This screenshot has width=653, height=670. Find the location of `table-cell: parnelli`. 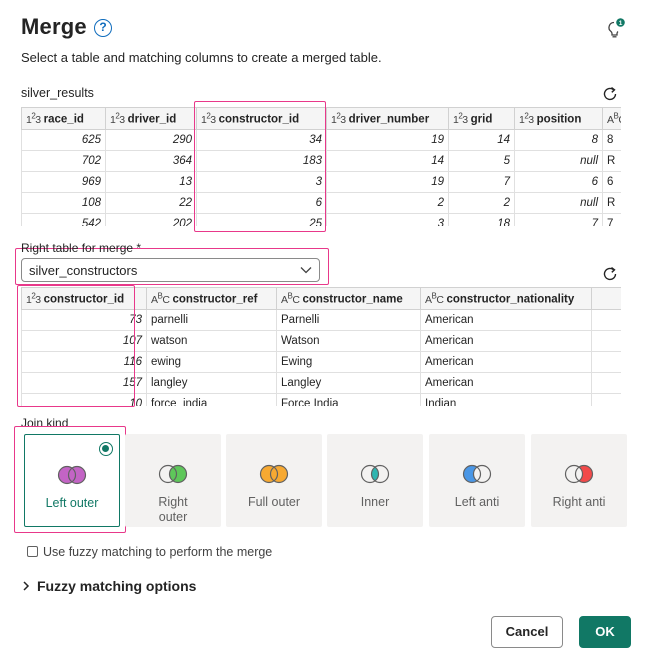

table-cell: parnelli is located at coordinates (211, 320).